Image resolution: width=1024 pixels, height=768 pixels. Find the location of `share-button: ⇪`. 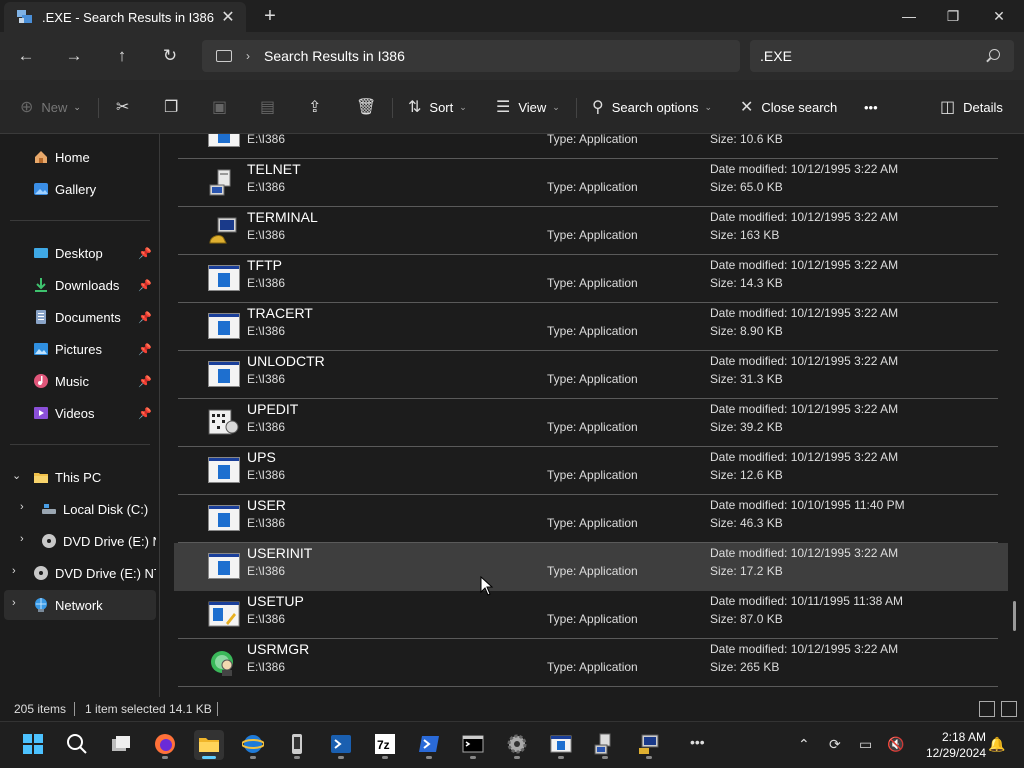

share-button: ⇪ is located at coordinates (318, 107).